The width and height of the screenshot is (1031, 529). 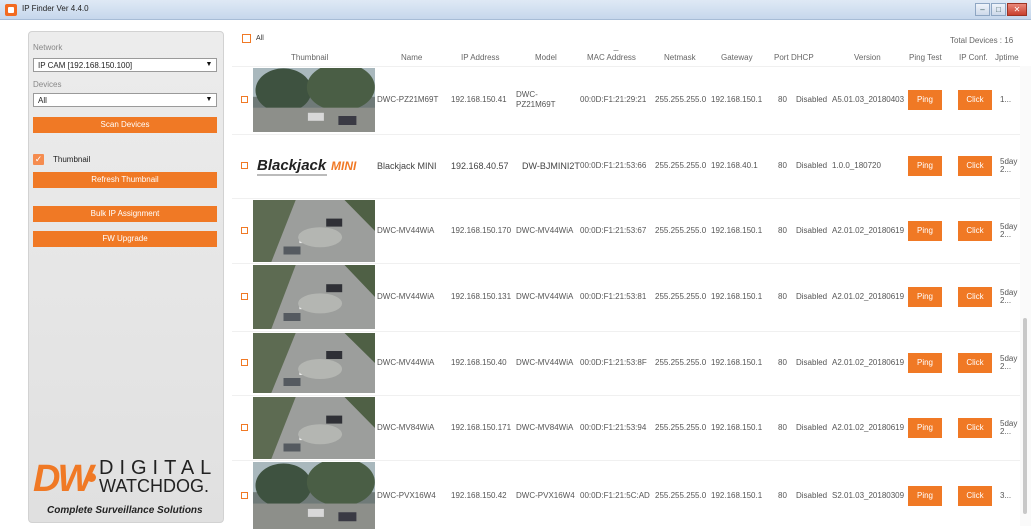 What do you see at coordinates (527, 94) in the screenshot?
I see `cell-model: DWC-` at bounding box center [527, 94].